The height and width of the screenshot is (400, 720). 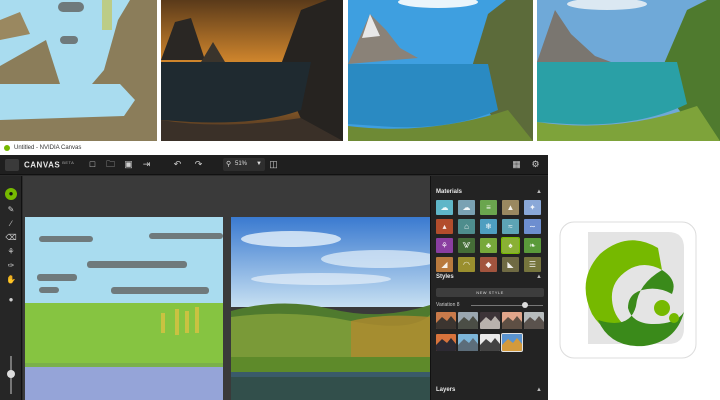 I want to click on paint-canvas, so click(x=124, y=308).